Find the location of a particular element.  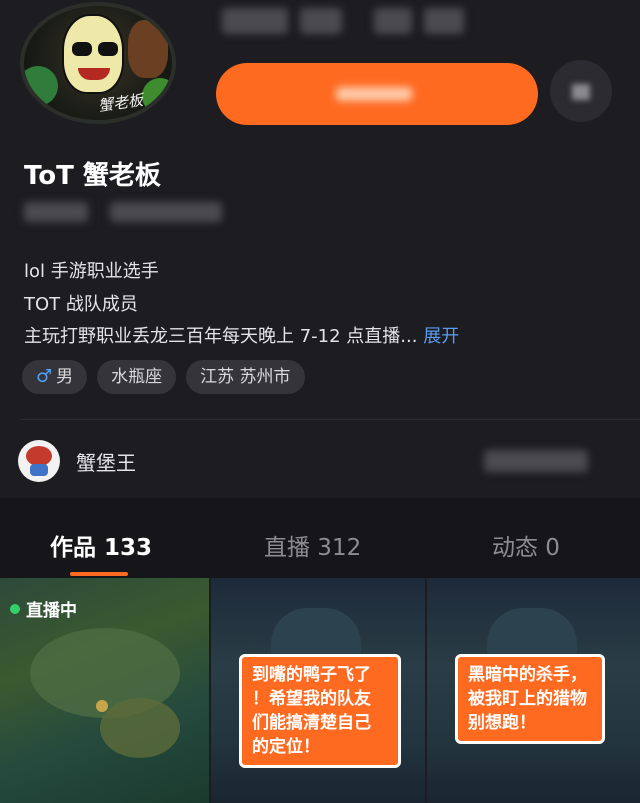

profile-tags: ♂ 男 水瓶座 江苏 苏州市 is located at coordinates (163, 377).